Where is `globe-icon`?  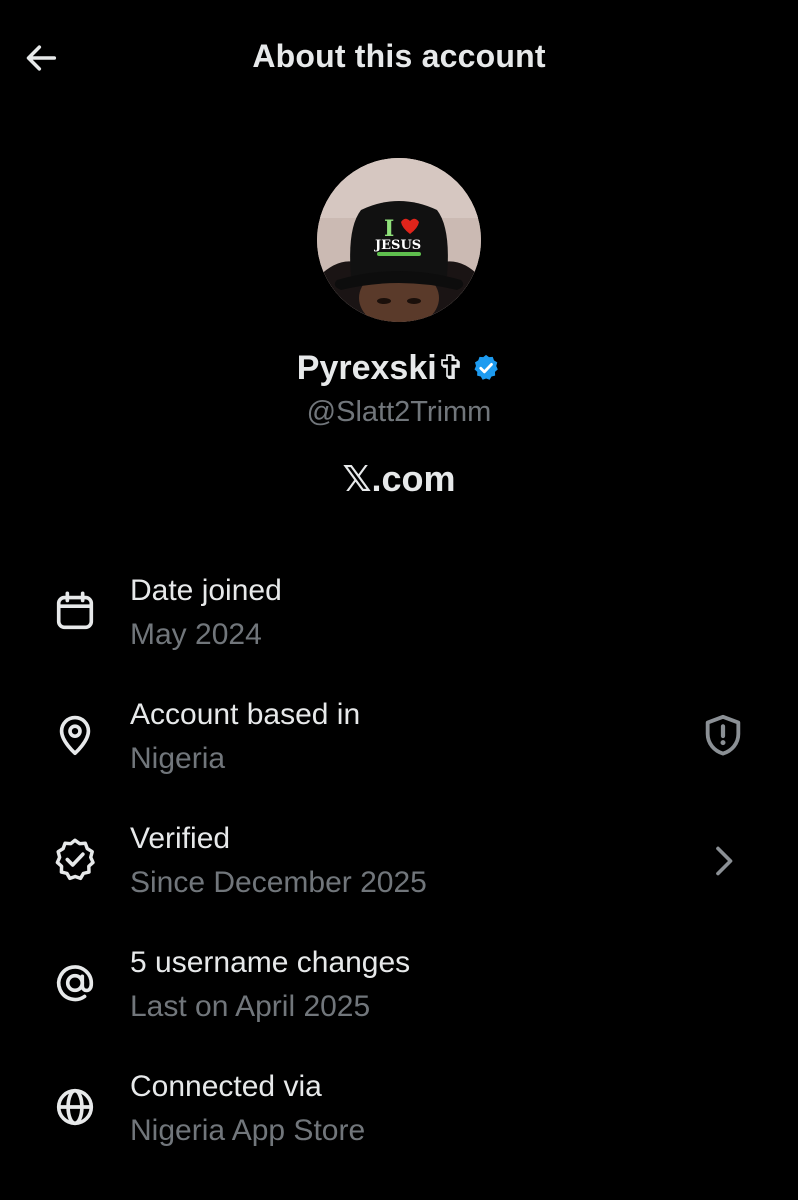
globe-icon is located at coordinates (75, 1107).